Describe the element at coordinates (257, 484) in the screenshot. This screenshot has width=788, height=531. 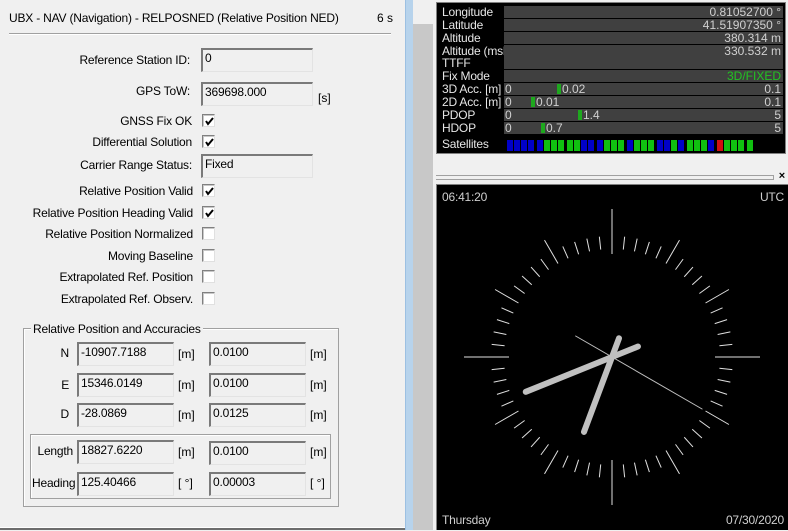
I see `heading-accuracy-field: 0.00003` at that location.